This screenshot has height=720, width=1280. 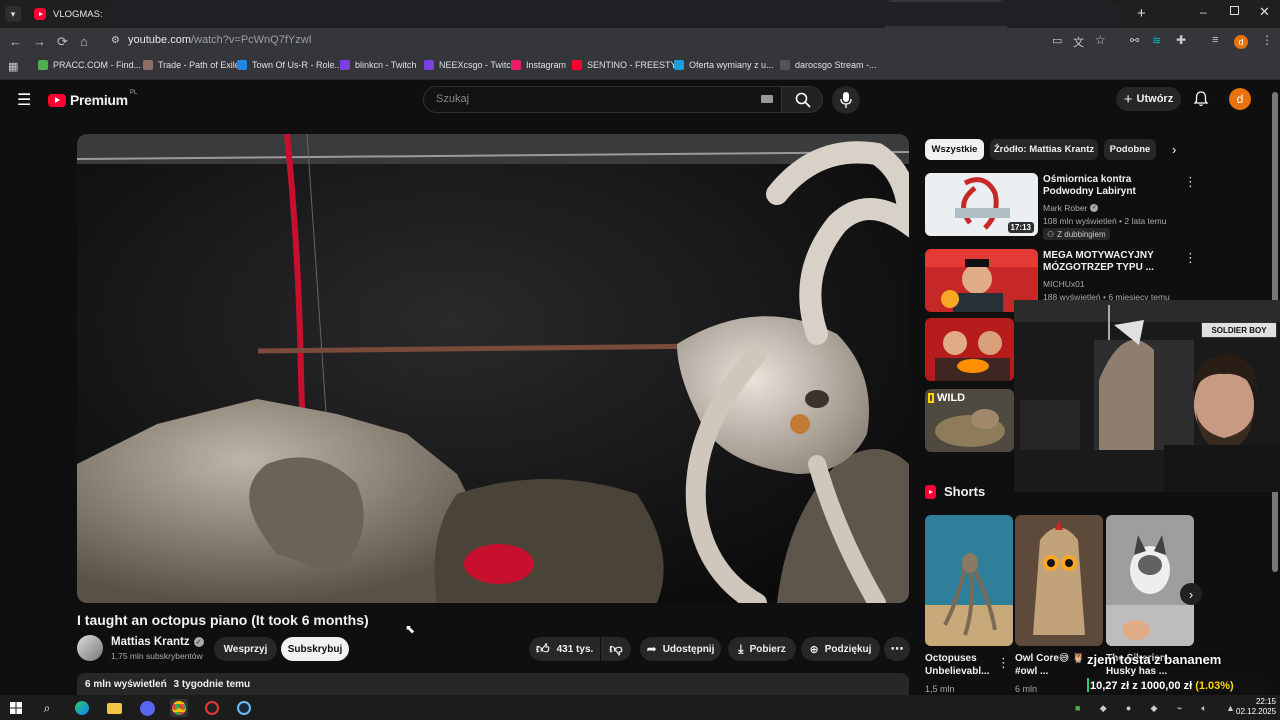 I want to click on voice-search-button, so click(x=846, y=100).